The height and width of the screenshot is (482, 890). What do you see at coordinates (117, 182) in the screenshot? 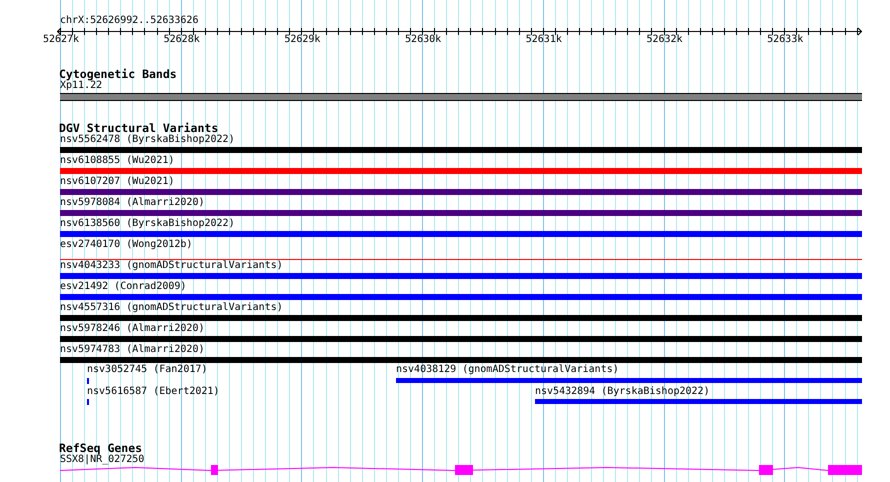
I see `feature-label: nsv6107207 (Wu2021)` at bounding box center [117, 182].